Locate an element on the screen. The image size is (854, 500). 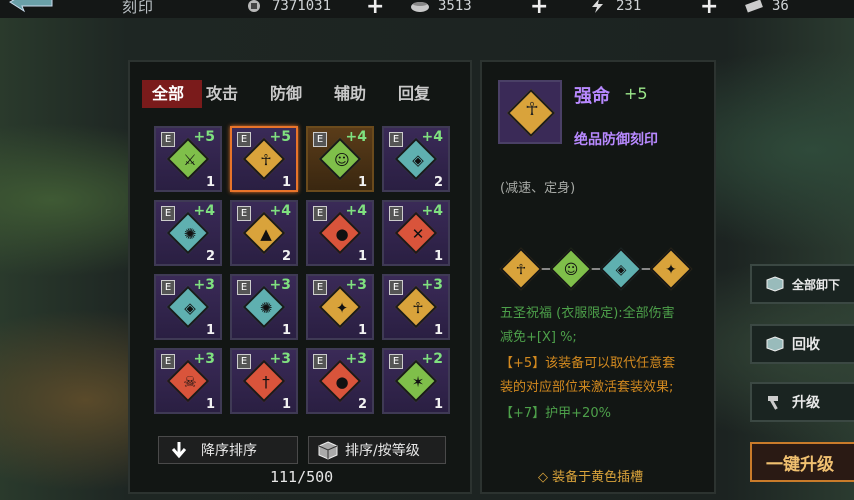
food-value: 3513 is located at coordinates (455, 7).